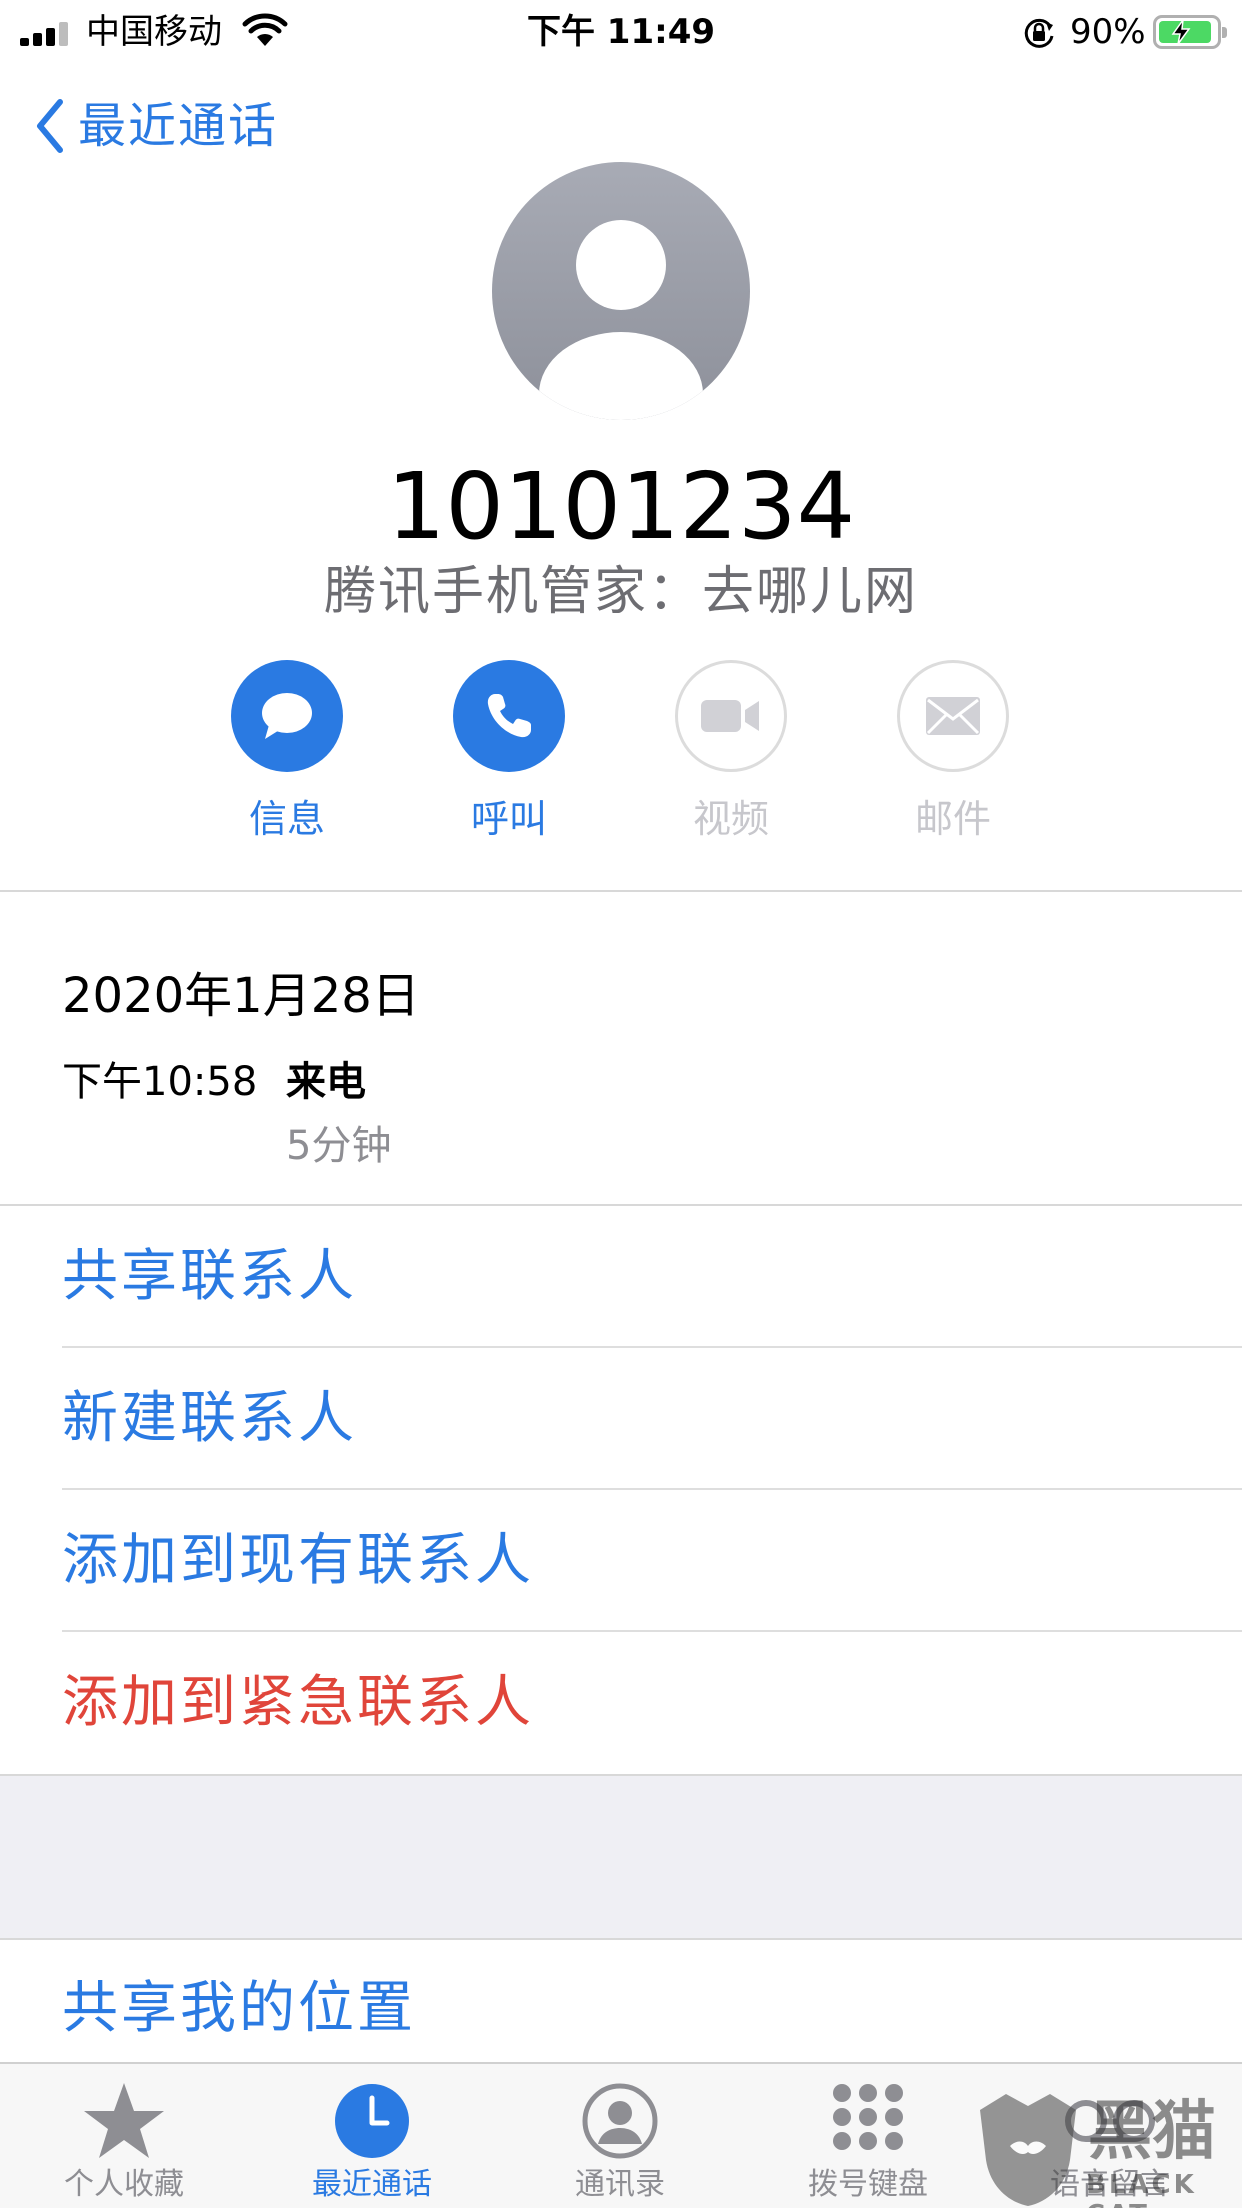 The width and height of the screenshot is (1242, 2208). What do you see at coordinates (339, 1146) in the screenshot?
I see `call-duration: 5分钟` at bounding box center [339, 1146].